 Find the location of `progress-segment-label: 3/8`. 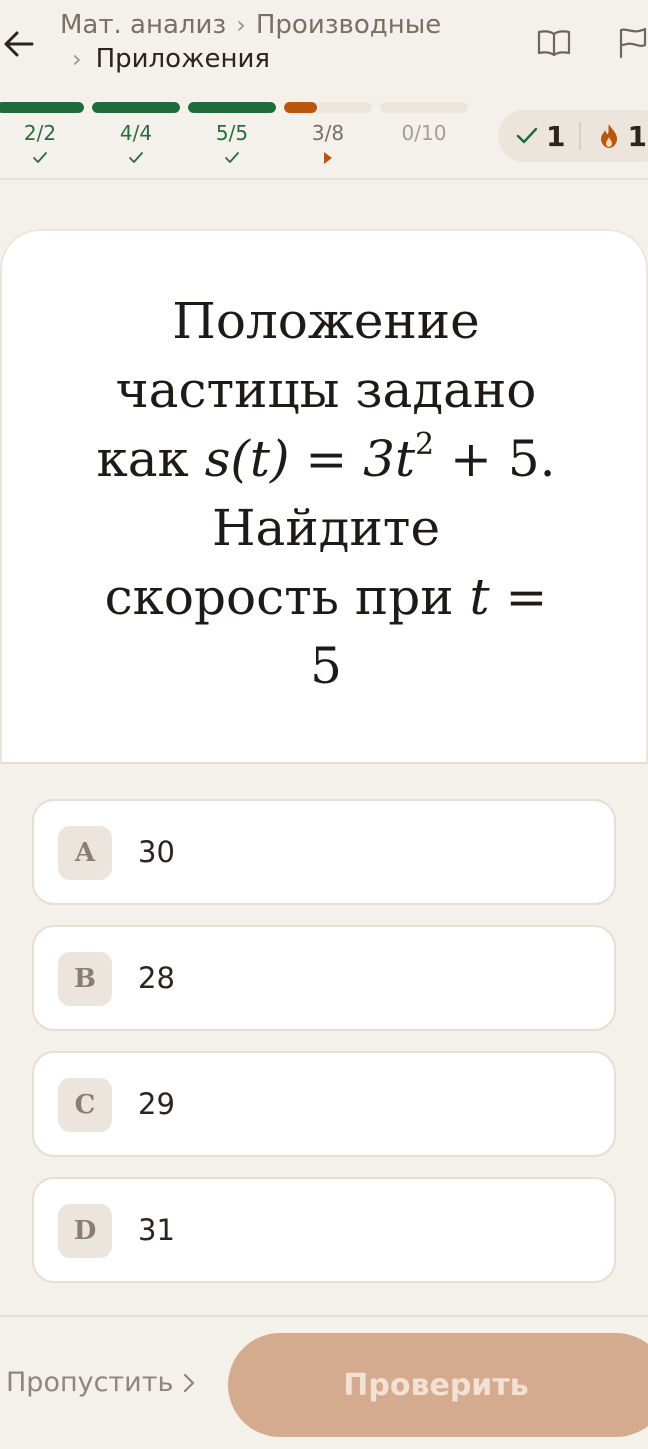

progress-segment-label: 3/8 is located at coordinates (328, 133).